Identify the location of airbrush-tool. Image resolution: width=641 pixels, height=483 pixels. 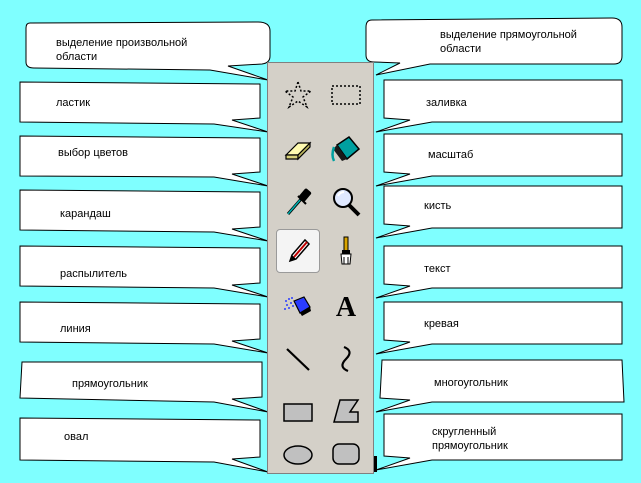
(298, 305).